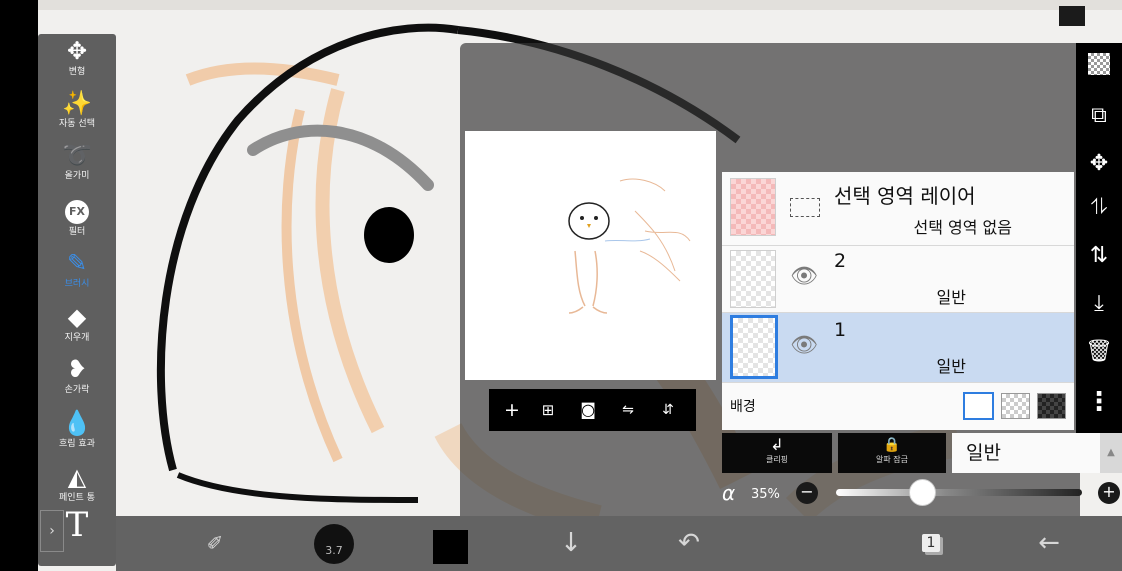 This screenshot has width=1122, height=571. I want to click on add-layer-copy-icon: ⊞, so click(548, 410).